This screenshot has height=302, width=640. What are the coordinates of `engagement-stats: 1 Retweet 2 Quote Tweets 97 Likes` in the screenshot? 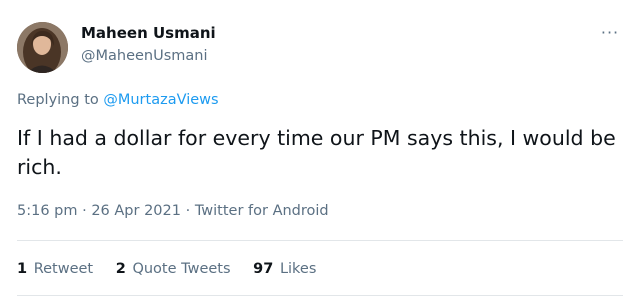 It's located at (175, 269).